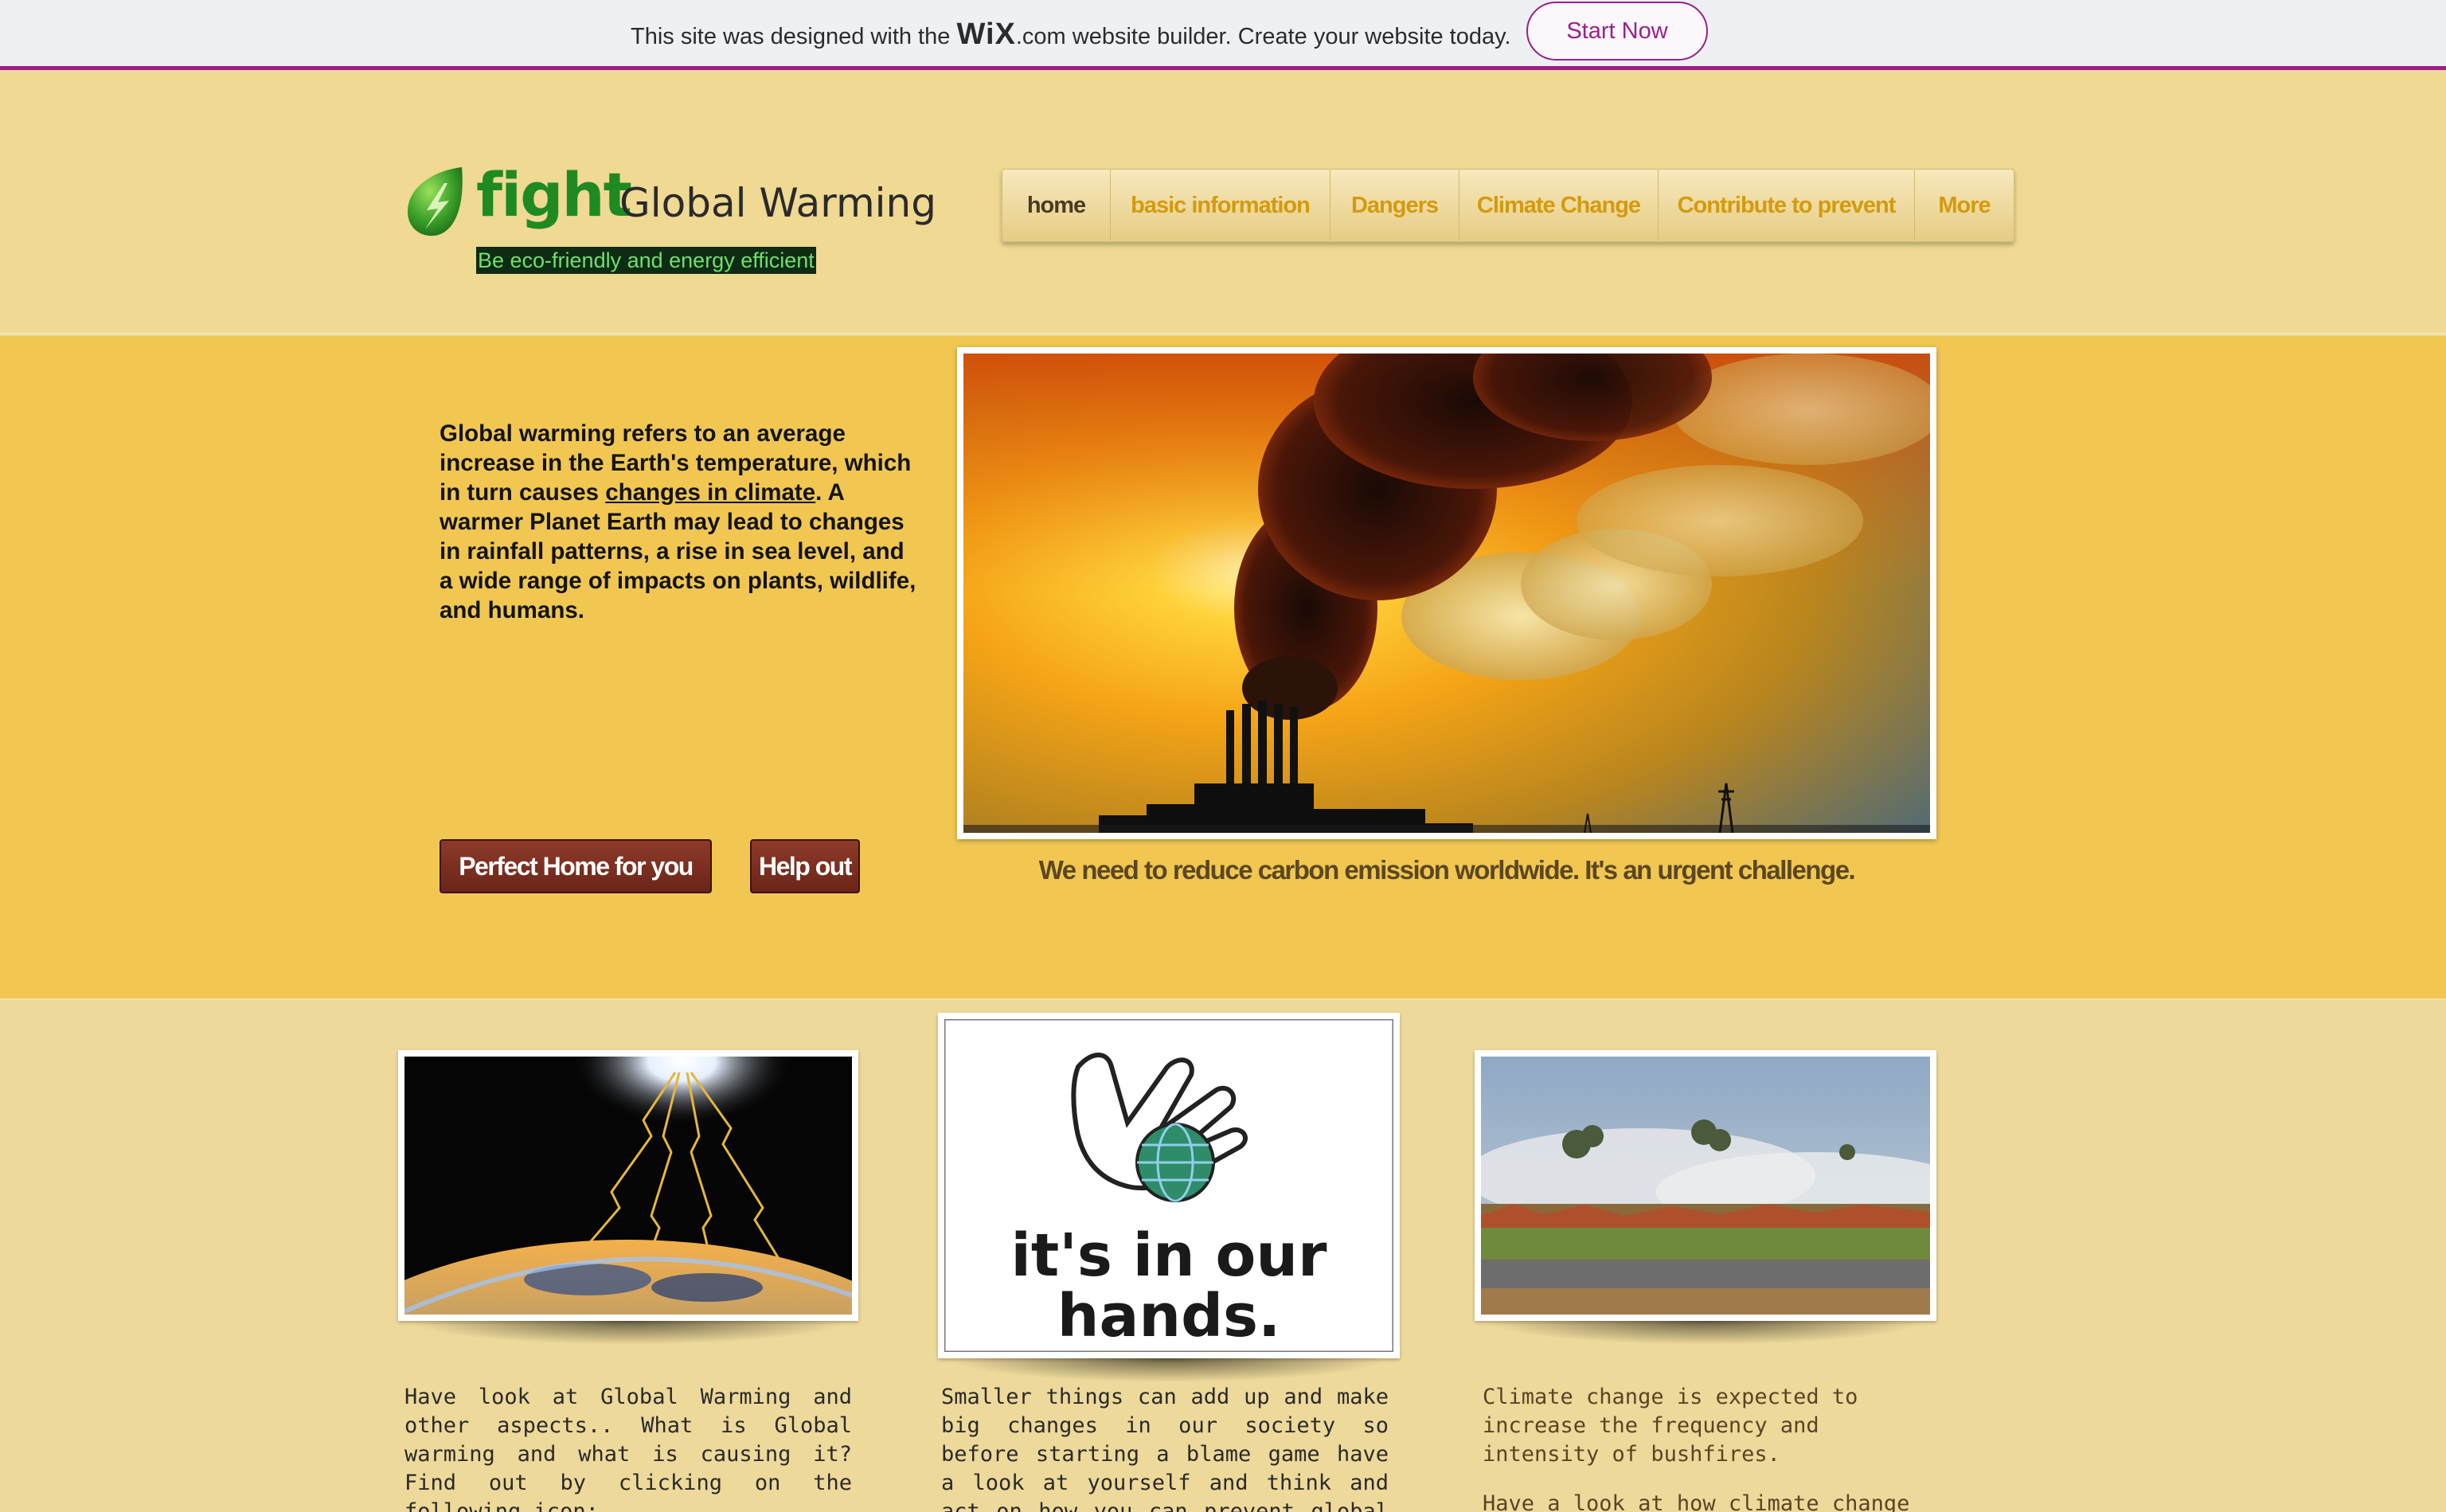 The height and width of the screenshot is (1512, 2446). Describe the element at coordinates (1617, 31) in the screenshot. I see `start-now-button: Start Now` at that location.